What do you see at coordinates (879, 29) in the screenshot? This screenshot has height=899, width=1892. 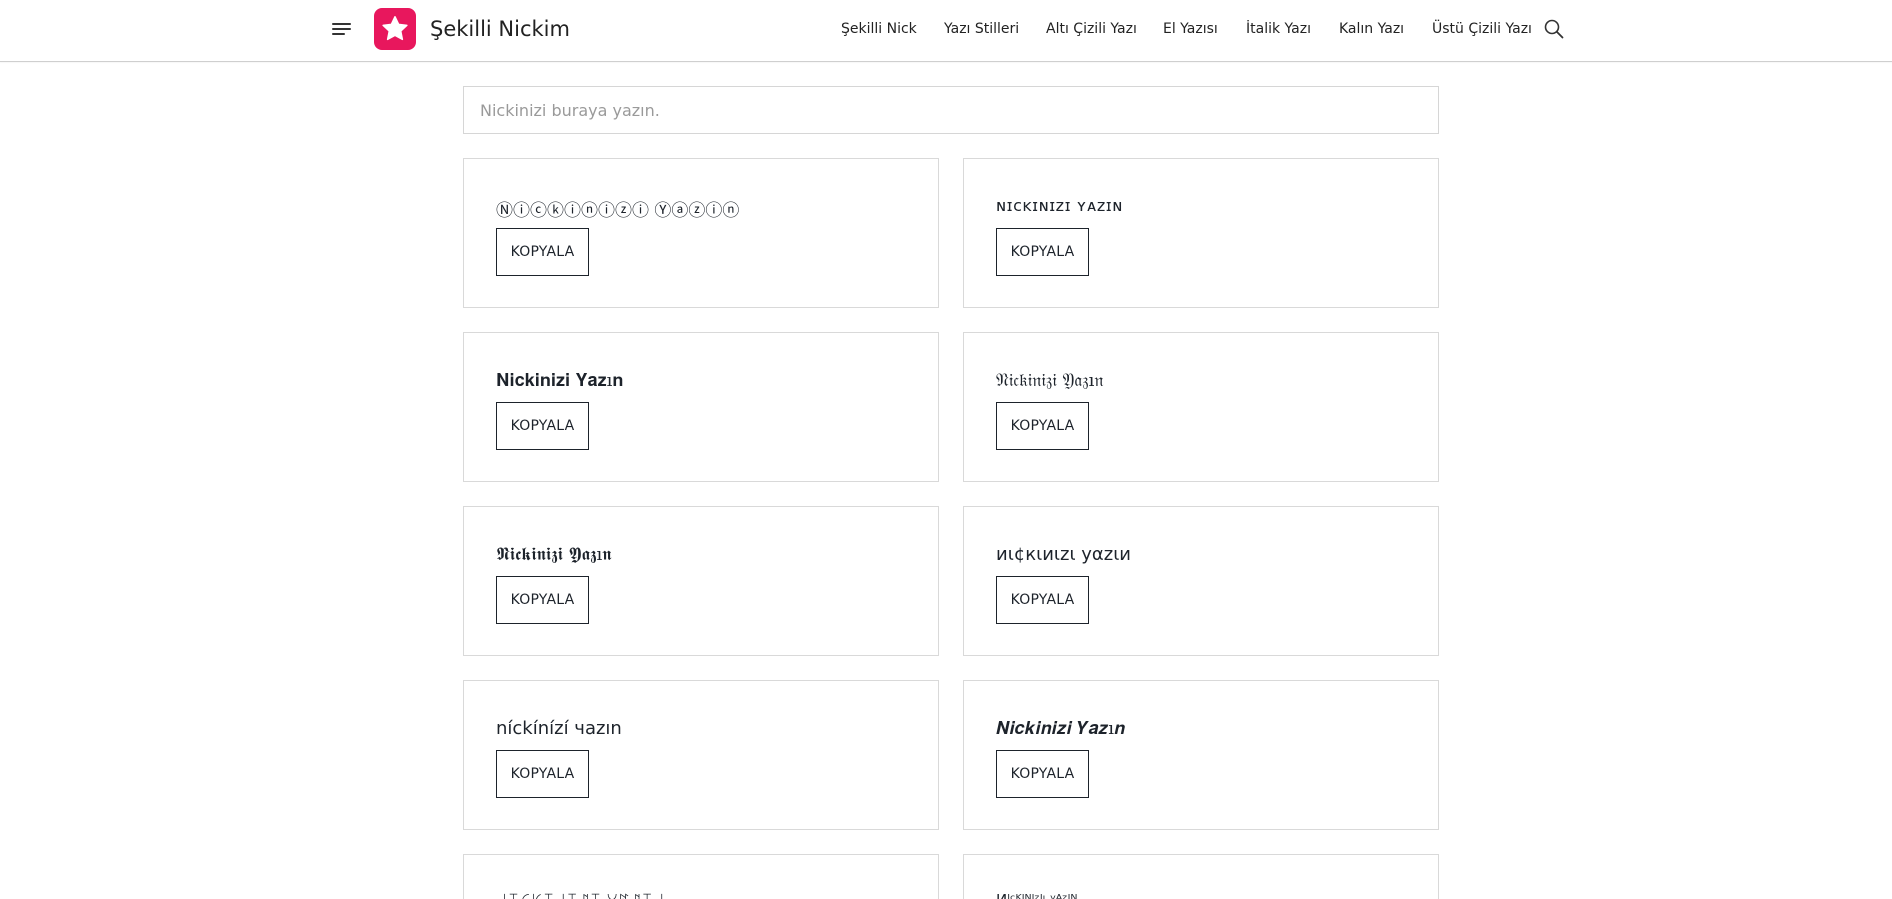 I see `nav-sekilli-nick: Şekilli Nick` at bounding box center [879, 29].